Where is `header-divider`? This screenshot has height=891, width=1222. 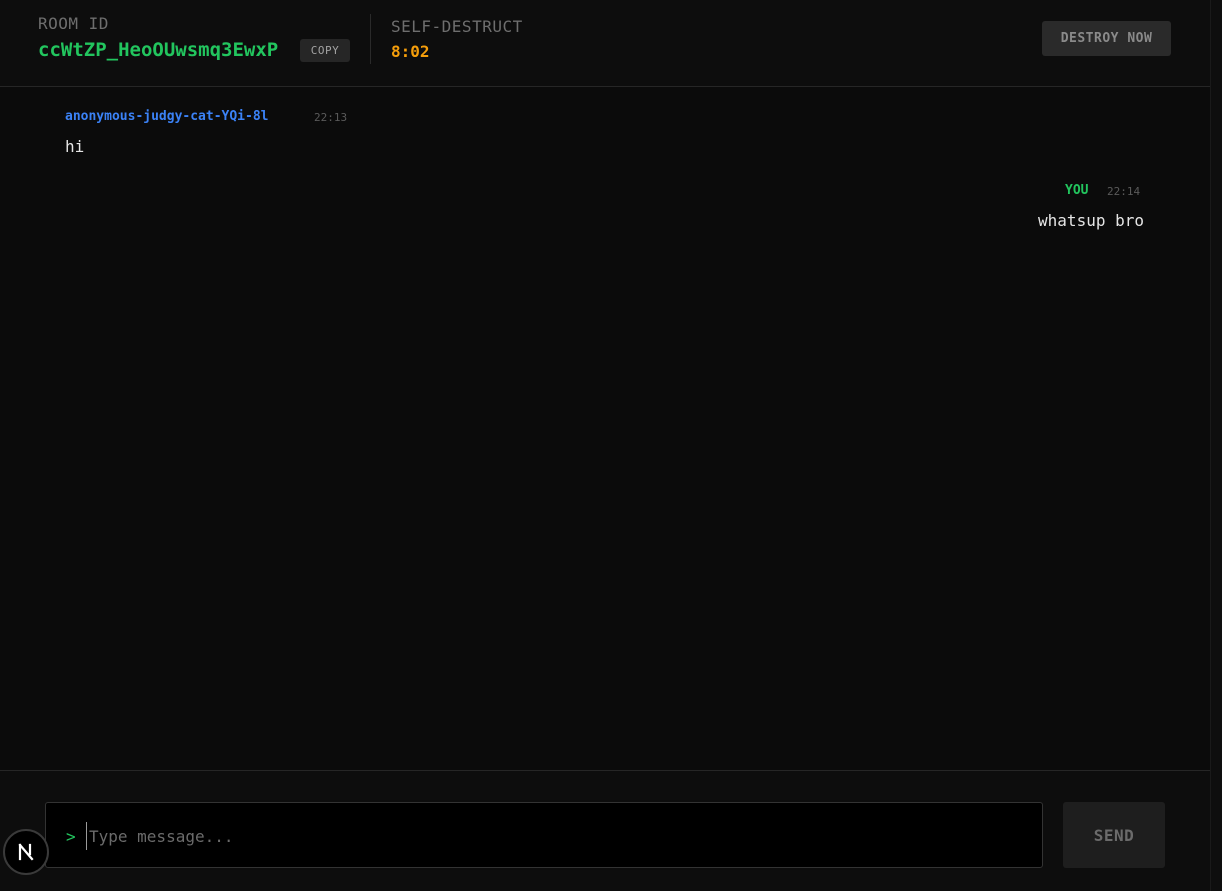
header-divider is located at coordinates (370, 39).